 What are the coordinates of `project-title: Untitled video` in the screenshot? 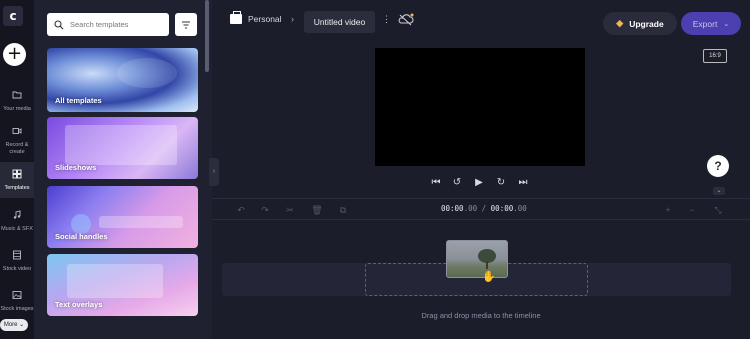 It's located at (339, 22).